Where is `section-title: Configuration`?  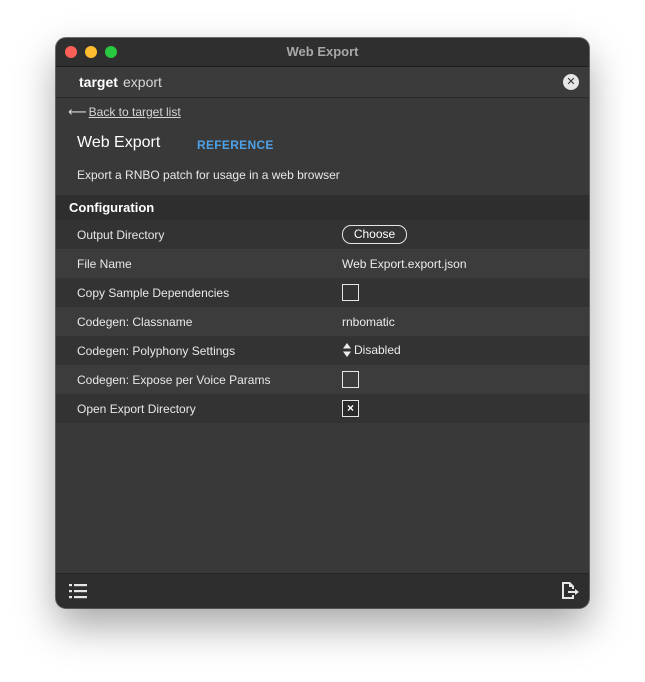 section-title: Configuration is located at coordinates (112, 207).